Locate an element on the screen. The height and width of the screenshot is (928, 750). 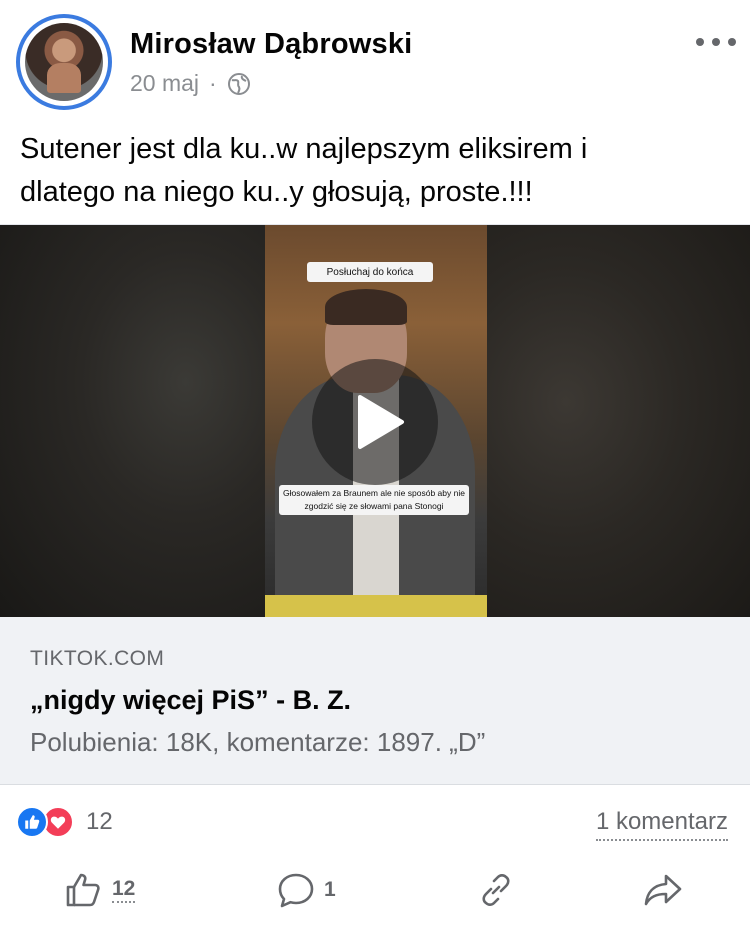
link-domain: TIKTOK.COM is located at coordinates (97, 658).